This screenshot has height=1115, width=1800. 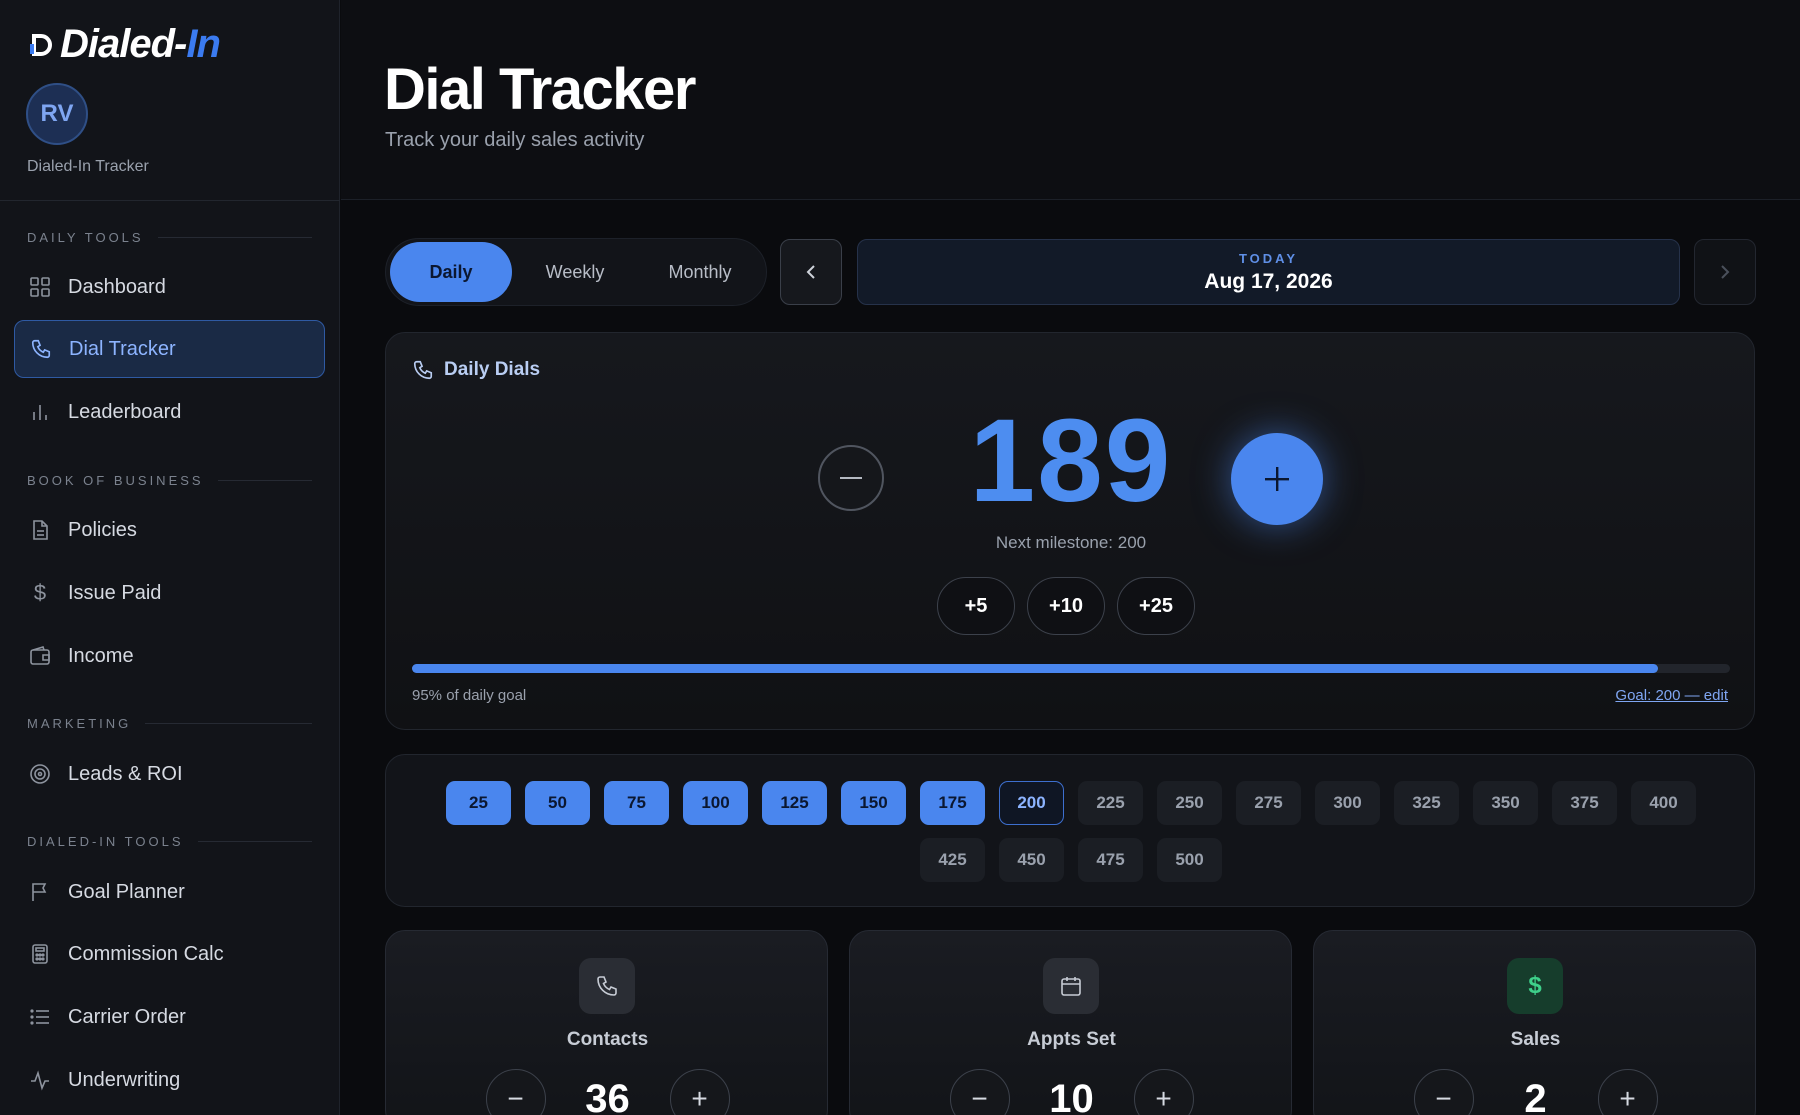 I want to click on chevron-left-icon, so click(x=810, y=272).